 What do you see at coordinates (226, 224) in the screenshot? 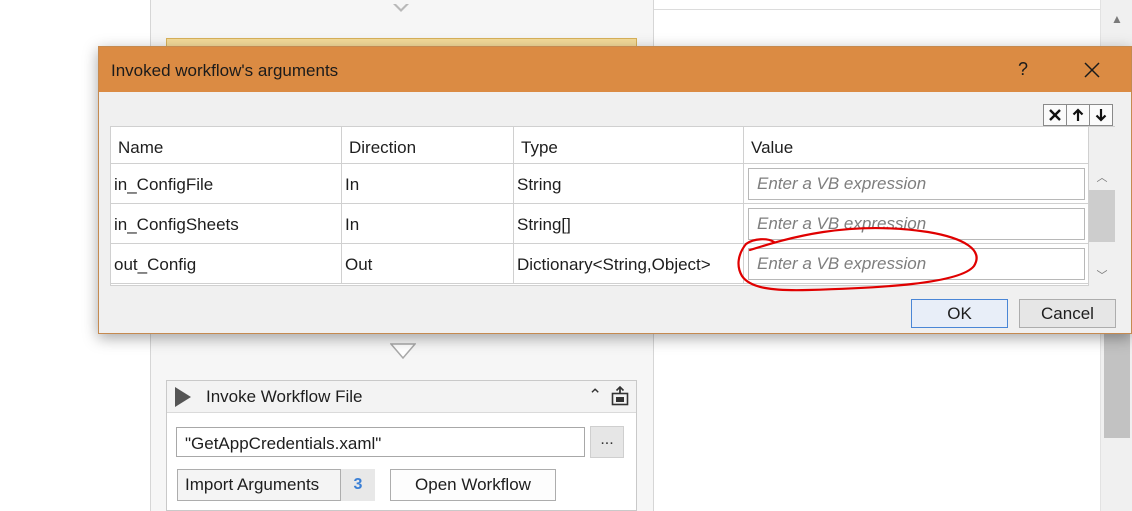
I see `argument-name: in_ConfigSheets` at bounding box center [226, 224].